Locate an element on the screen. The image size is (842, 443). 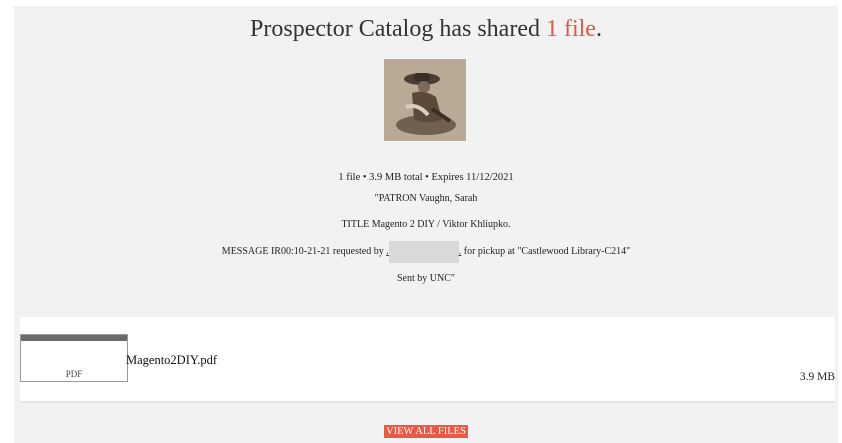
title-line: TITLE Magento 2 DIY / Viktor Khliupko. is located at coordinates (426, 224).